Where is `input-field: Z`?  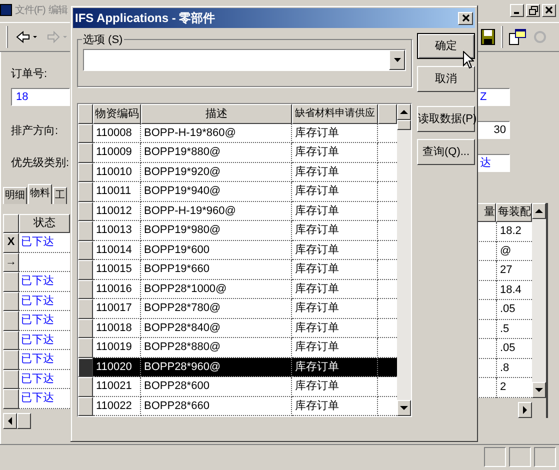 input-field: Z is located at coordinates (493, 97).